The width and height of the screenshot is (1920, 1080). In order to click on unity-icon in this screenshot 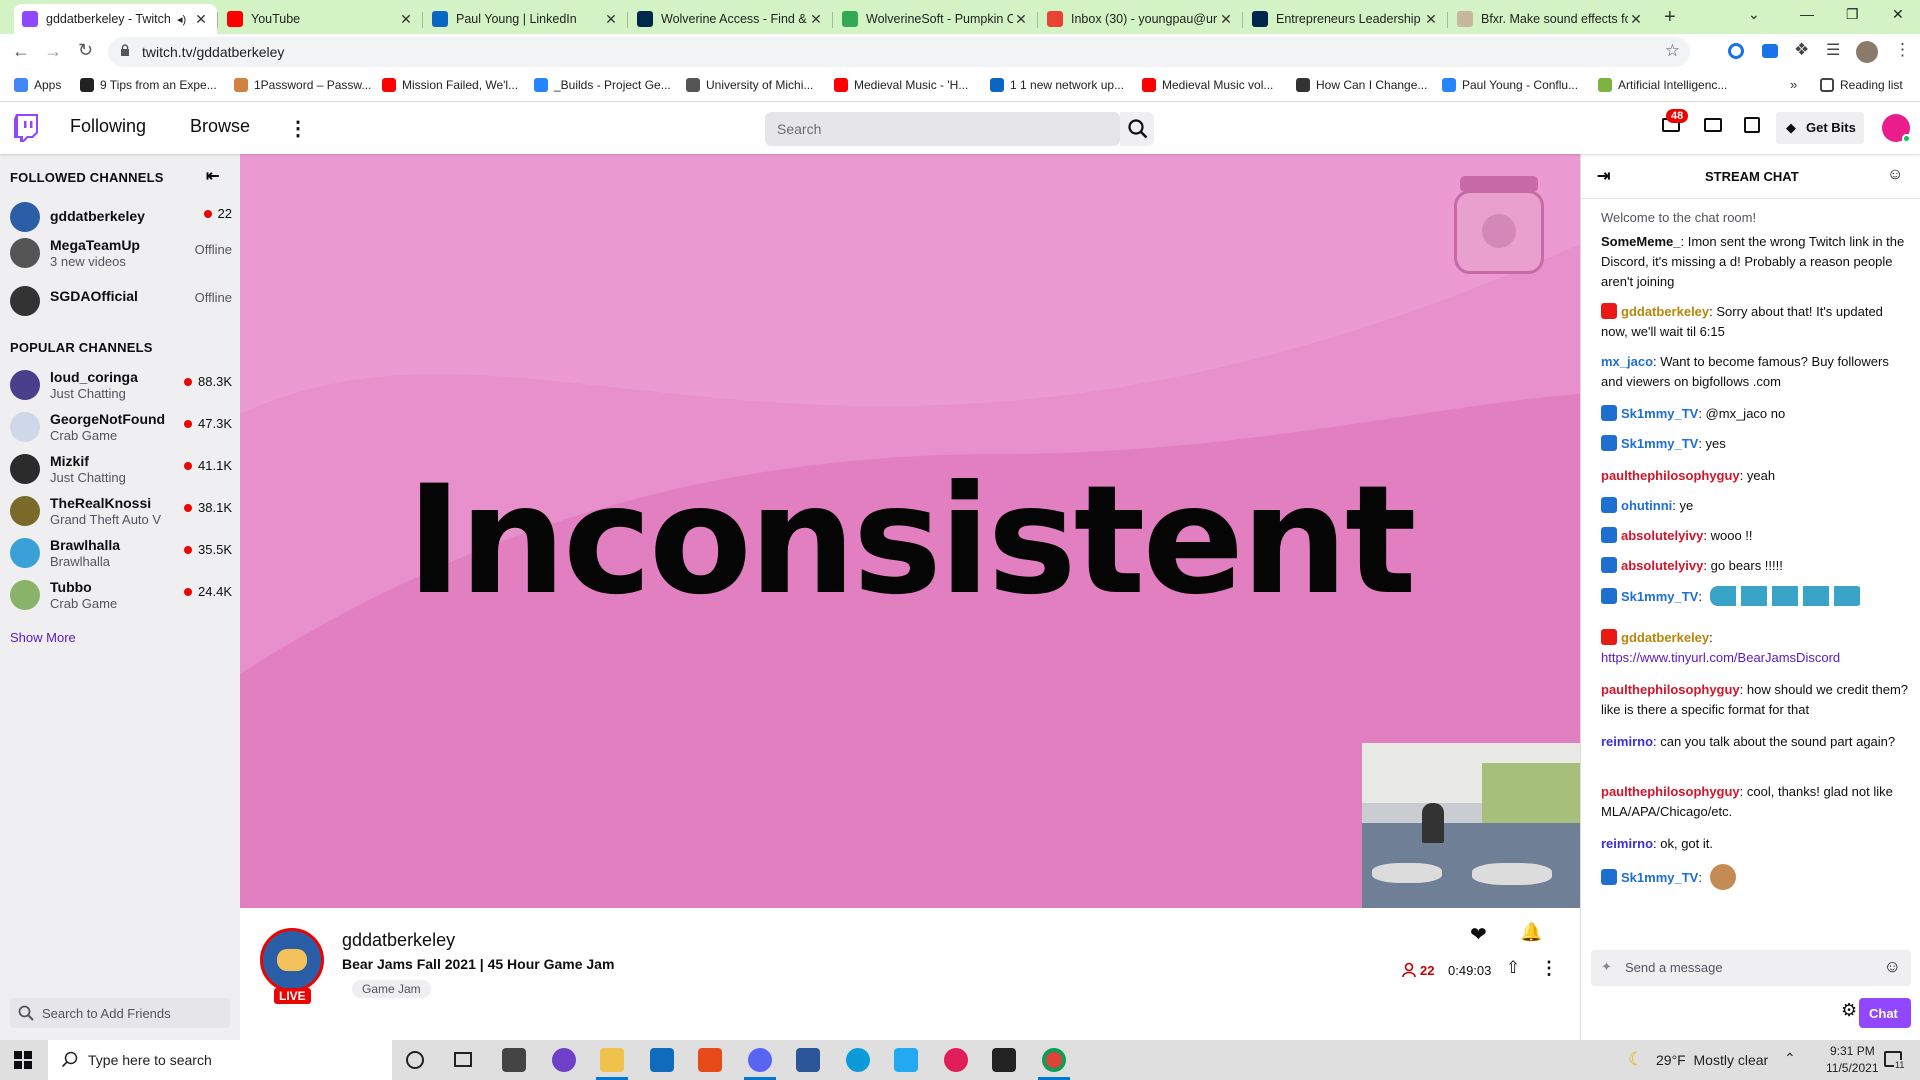, I will do `click(1004, 1060)`.